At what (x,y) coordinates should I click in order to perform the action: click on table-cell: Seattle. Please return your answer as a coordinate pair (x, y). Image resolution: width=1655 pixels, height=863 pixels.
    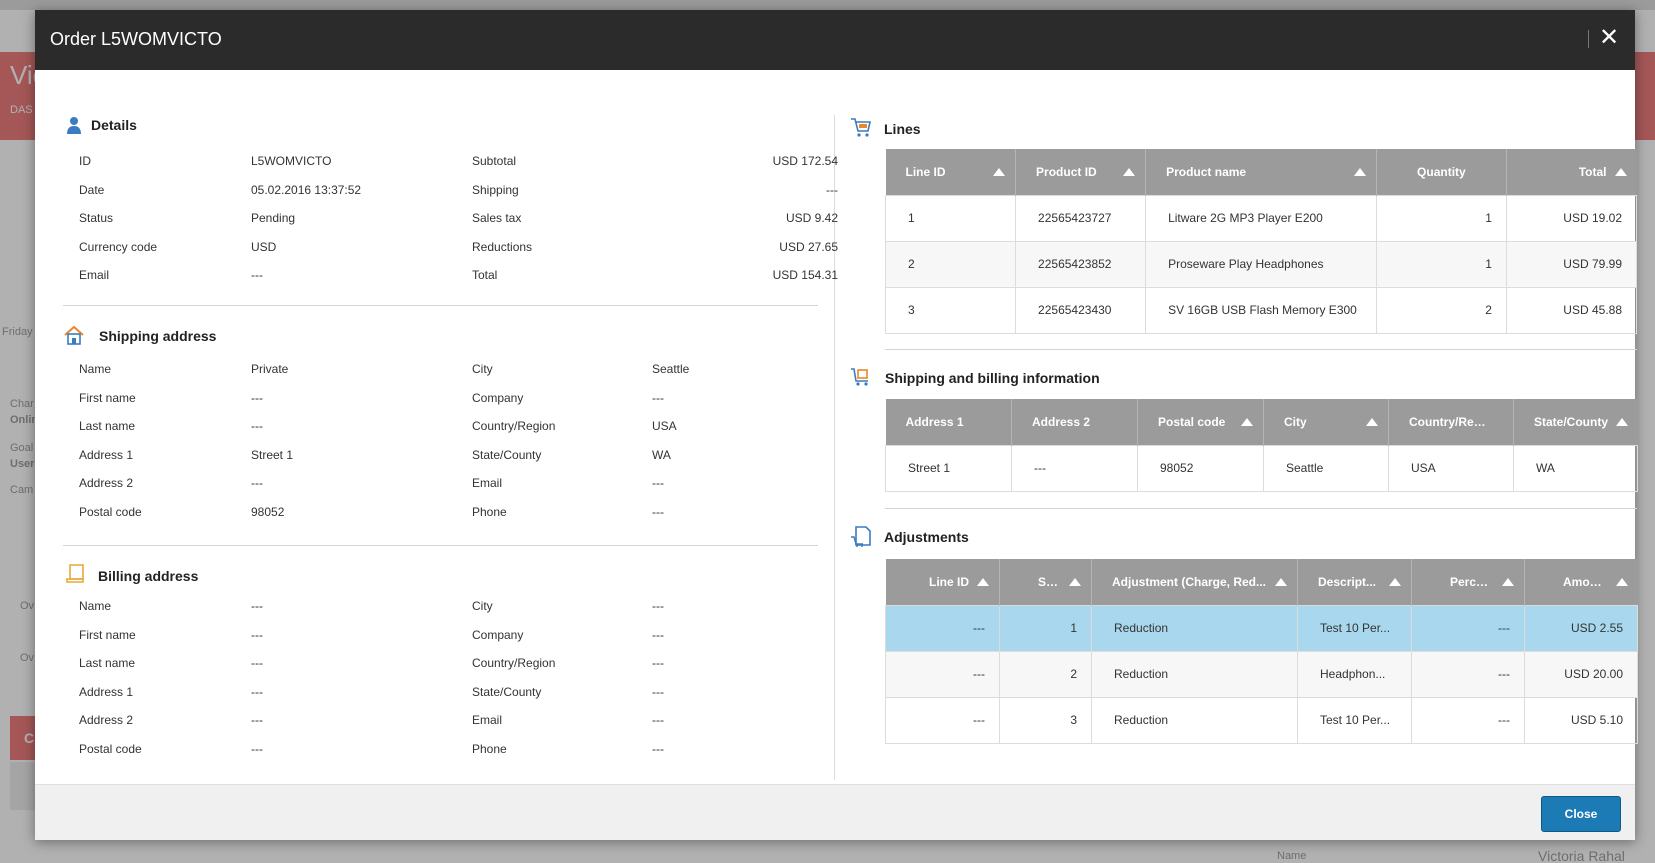
    Looking at the image, I should click on (1326, 468).